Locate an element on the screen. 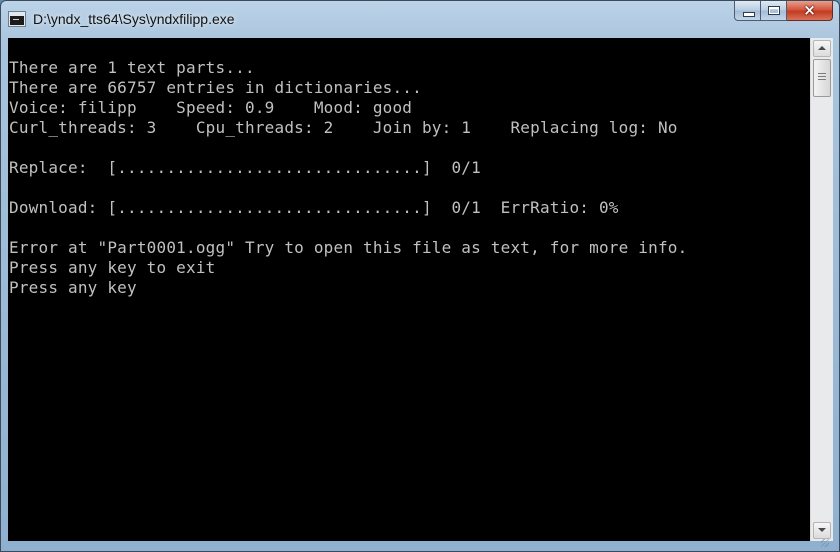  console-line: Voice: filipp Speed: 0.9 Mood: good is located at coordinates (211, 107).